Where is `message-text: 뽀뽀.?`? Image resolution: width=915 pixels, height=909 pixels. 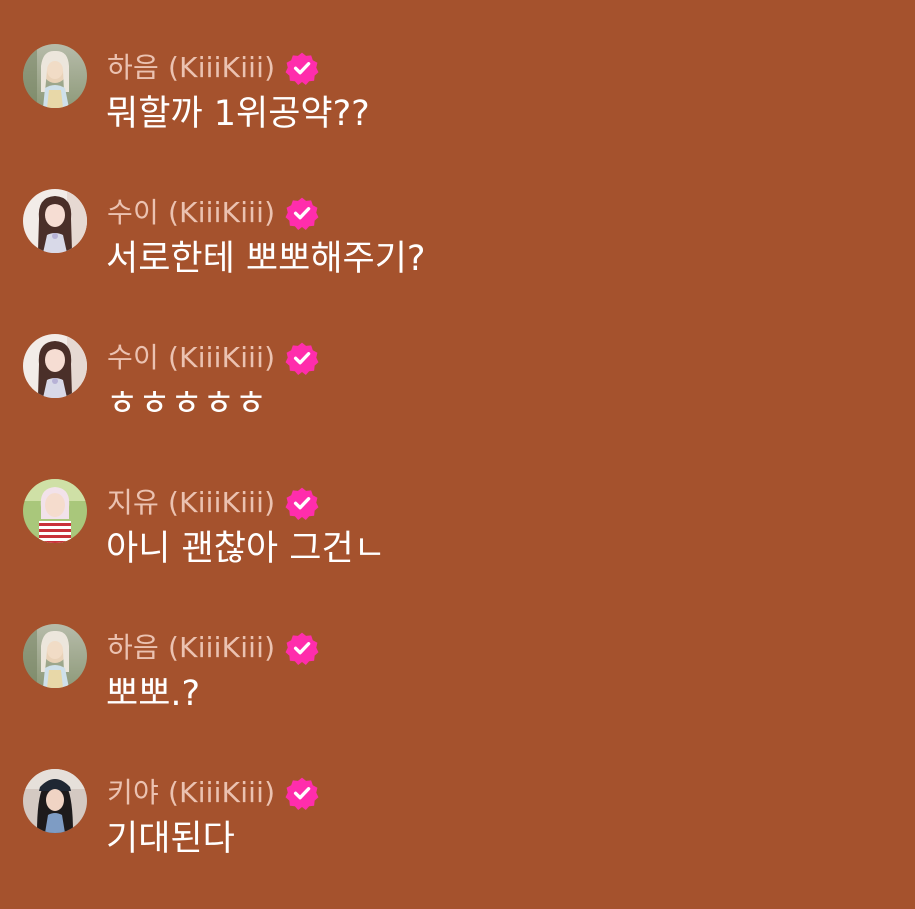 message-text: 뽀뽀.? is located at coordinates (153, 694).